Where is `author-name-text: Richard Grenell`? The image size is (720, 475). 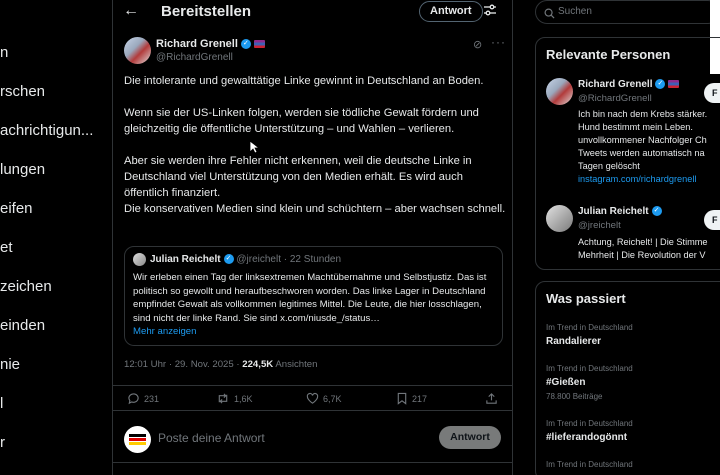 author-name-text: Richard Grenell is located at coordinates (197, 44).